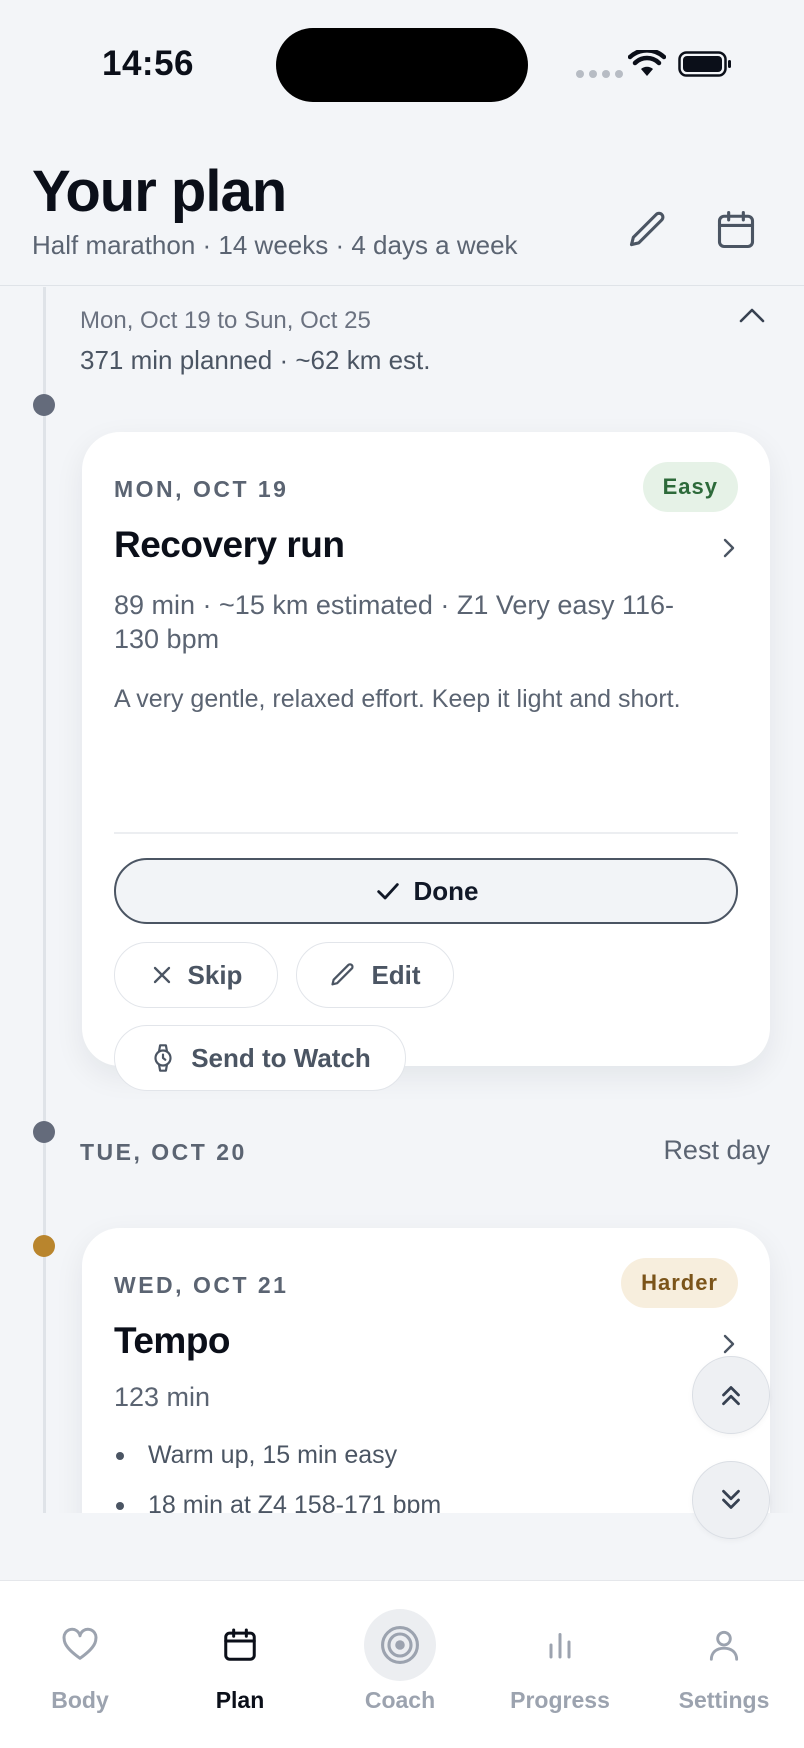  I want to click on tab-label: Plan, so click(240, 1700).